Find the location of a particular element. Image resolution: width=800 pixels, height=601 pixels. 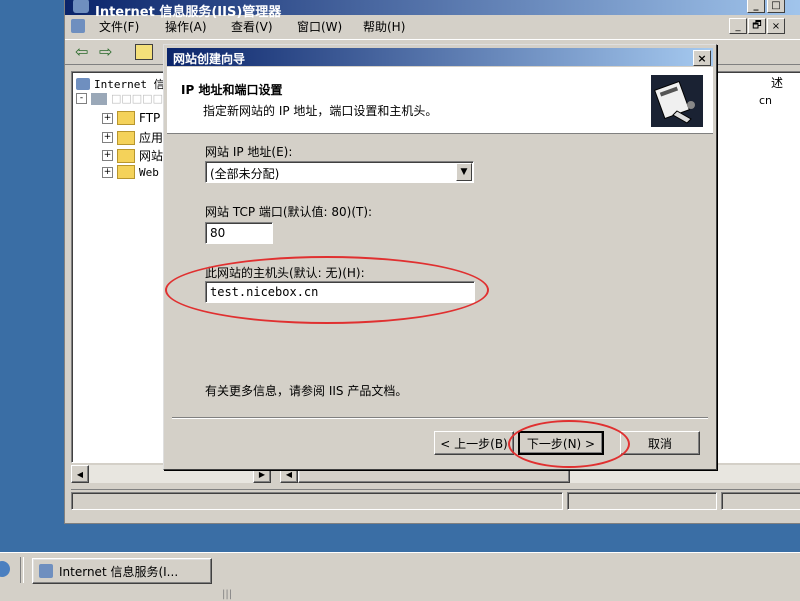

menu-window: 窗口(W) is located at coordinates (319, 26).